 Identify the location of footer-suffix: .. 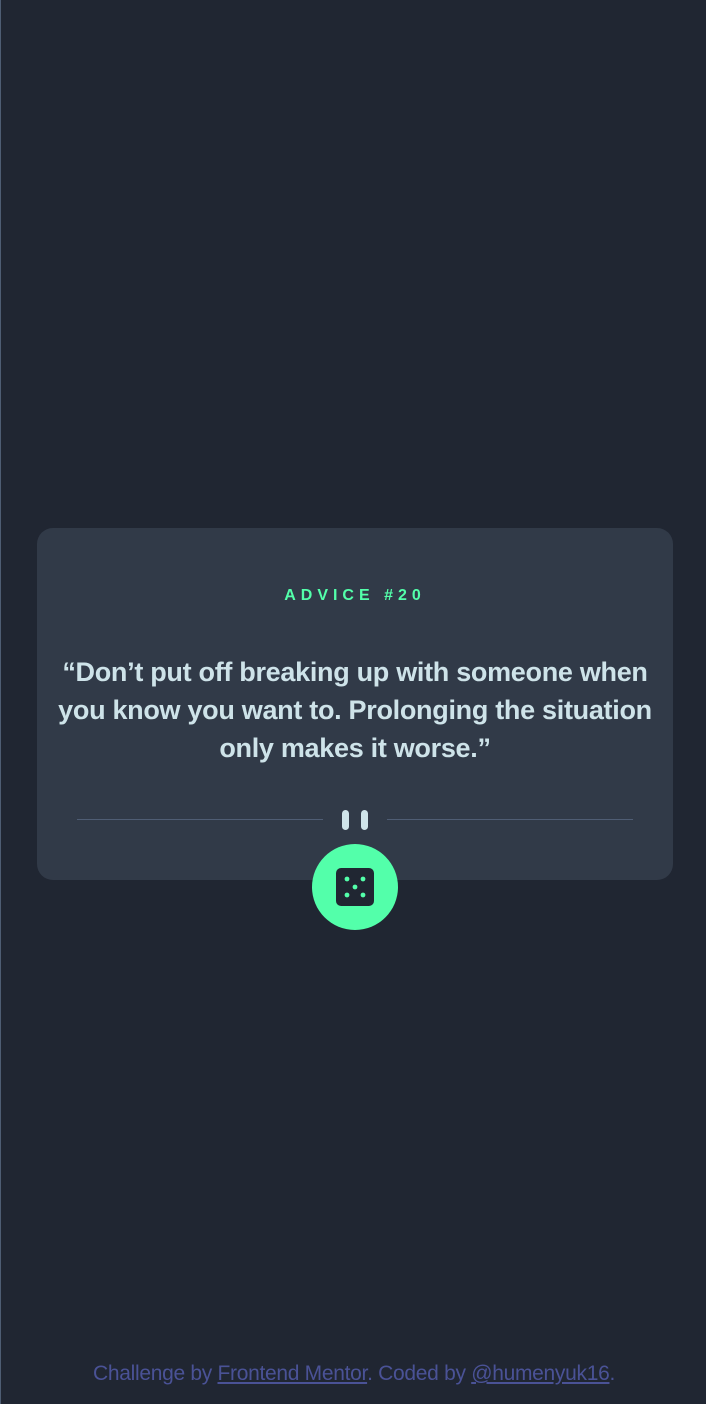
(612, 1373).